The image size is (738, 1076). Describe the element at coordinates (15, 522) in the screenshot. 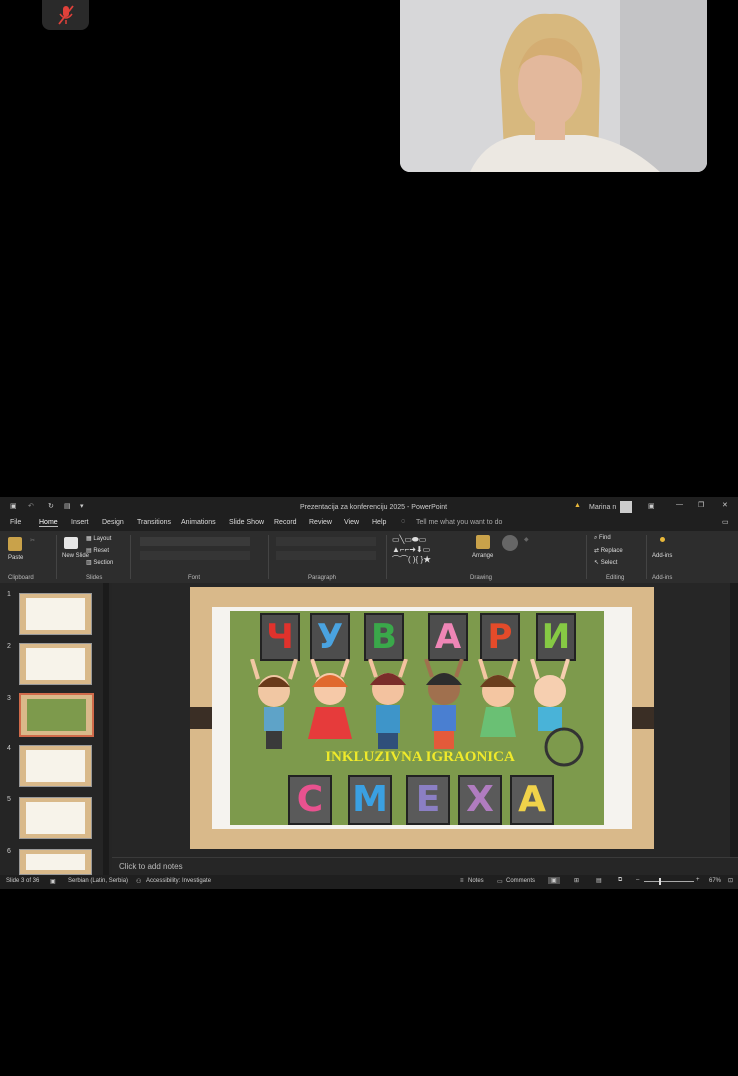

I see `tab-file: File` at that location.